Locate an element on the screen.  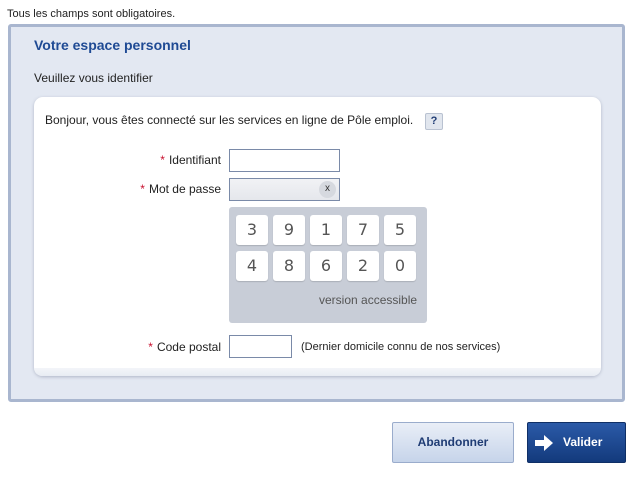
panel-title: Votre espace personnel is located at coordinates (112, 45).